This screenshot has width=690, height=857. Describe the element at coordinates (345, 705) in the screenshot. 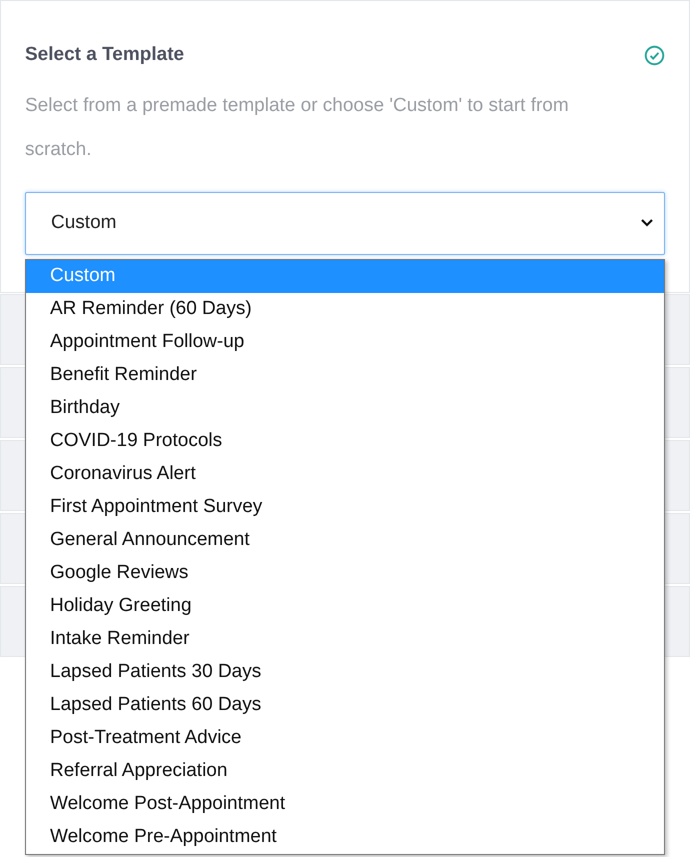

I see `dropdown-option: Lapsed Patients 60 Days` at that location.